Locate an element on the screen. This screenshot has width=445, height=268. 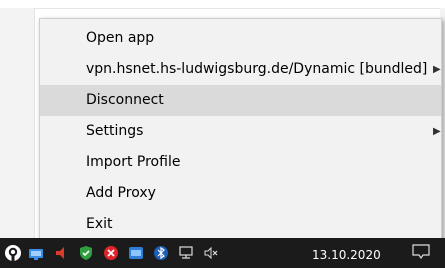
menu-item-add-proxy: Add Proxy is located at coordinates (240, 193).